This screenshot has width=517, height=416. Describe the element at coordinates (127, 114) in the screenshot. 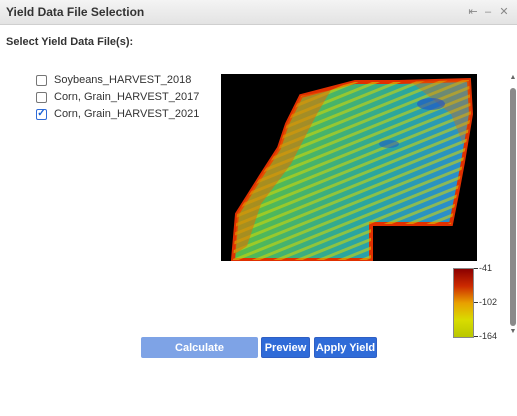

I see `file-label: Corn, Grain_HARVEST_2021` at that location.